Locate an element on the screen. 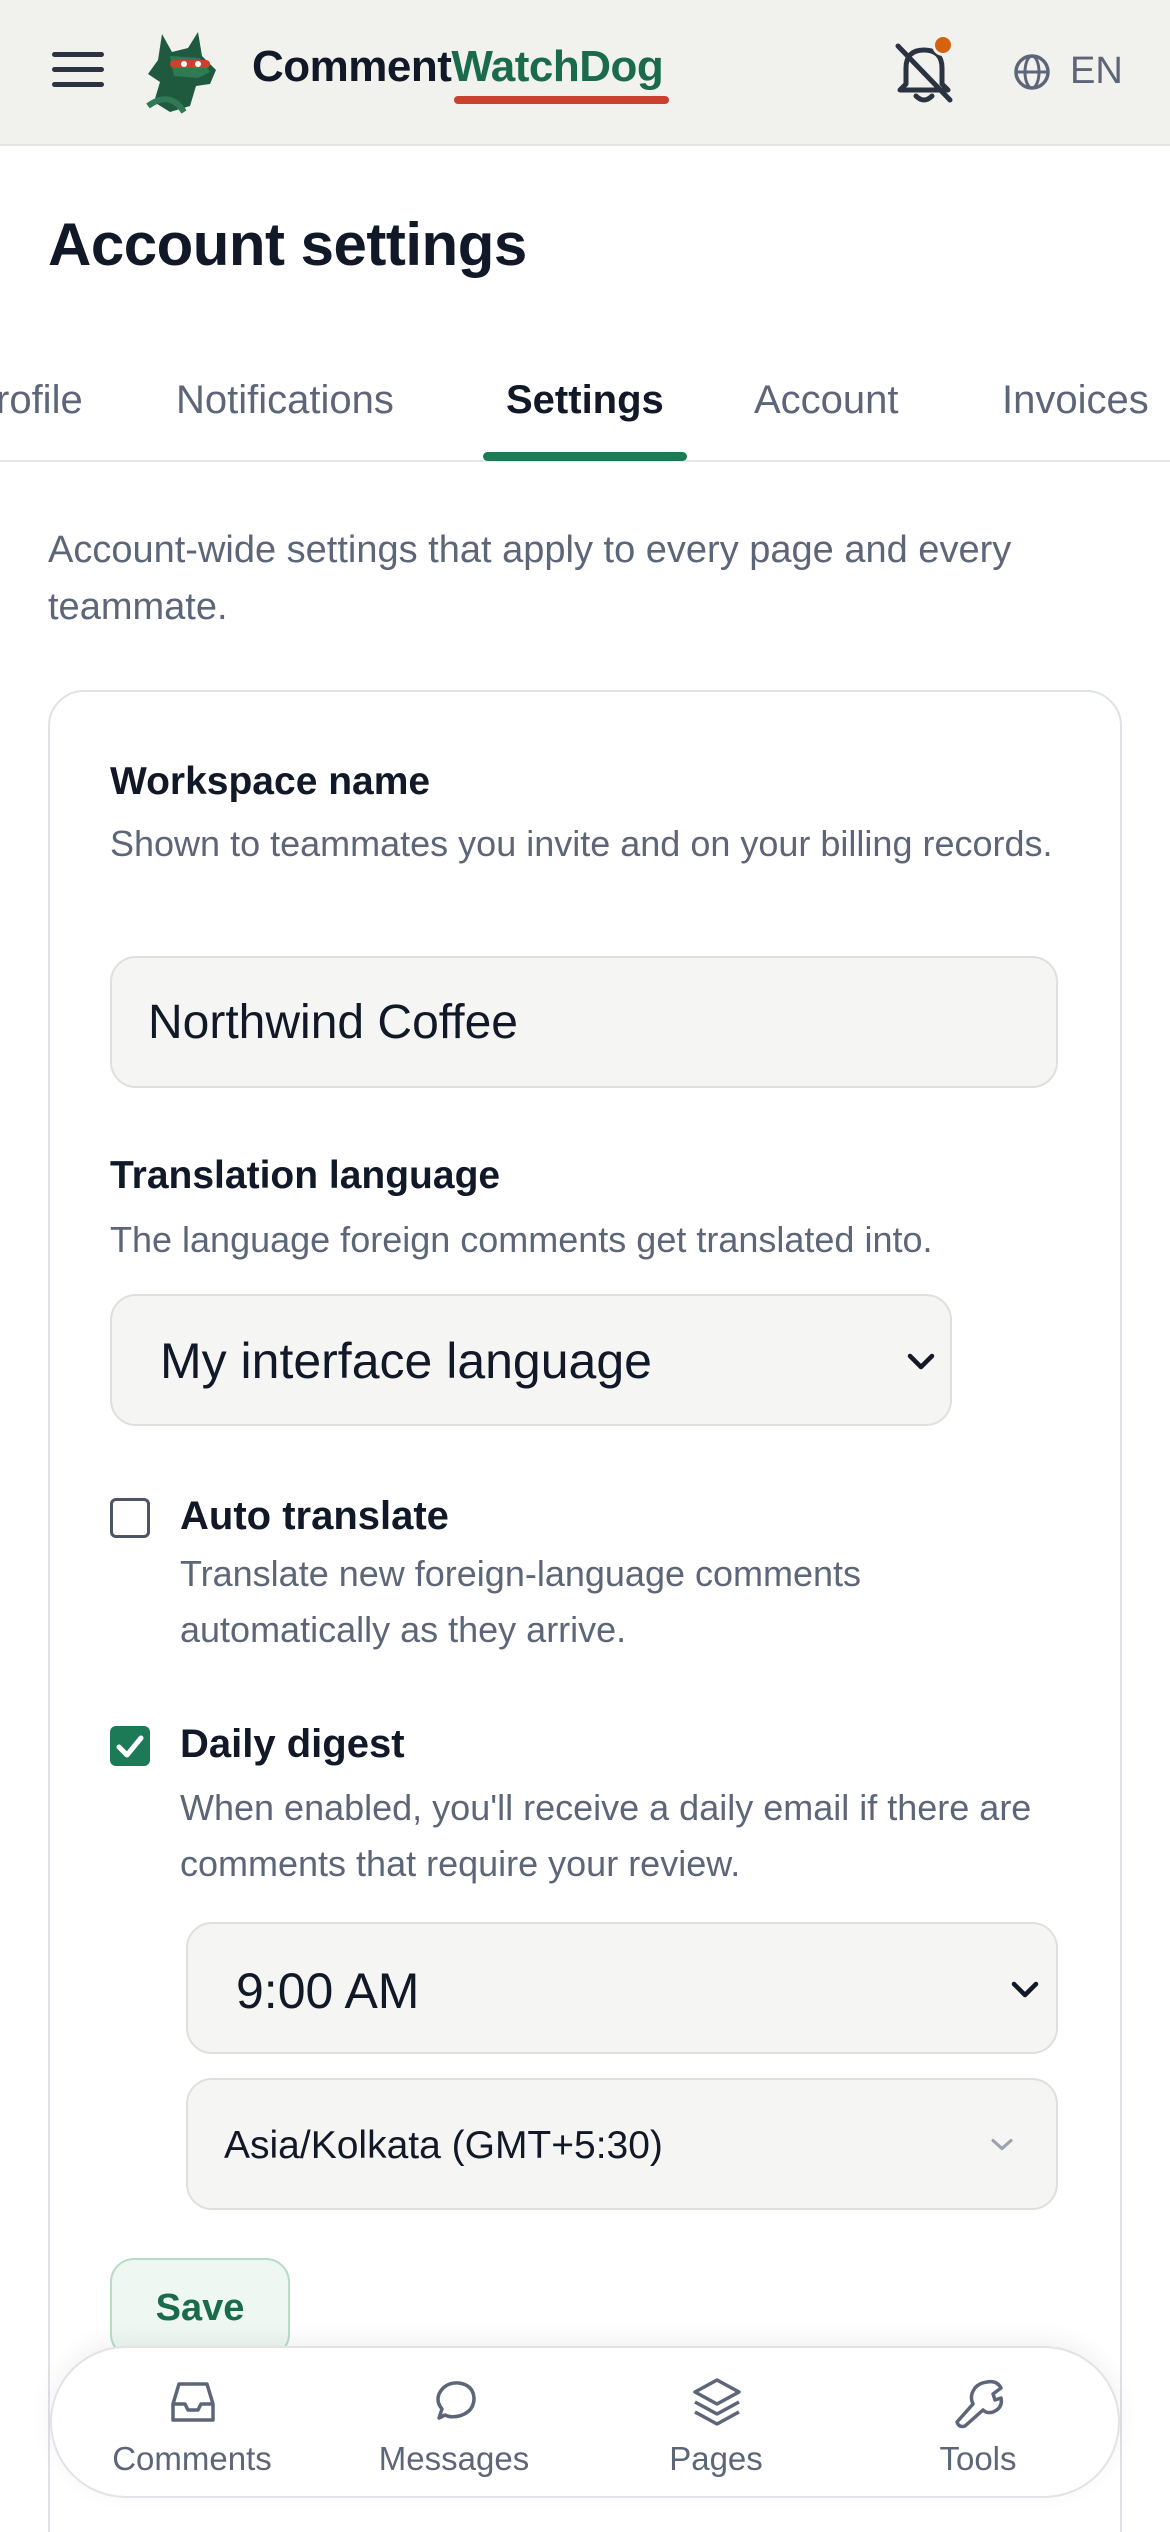 The image size is (1170, 2532). brand-part-1: Comment is located at coordinates (352, 66).